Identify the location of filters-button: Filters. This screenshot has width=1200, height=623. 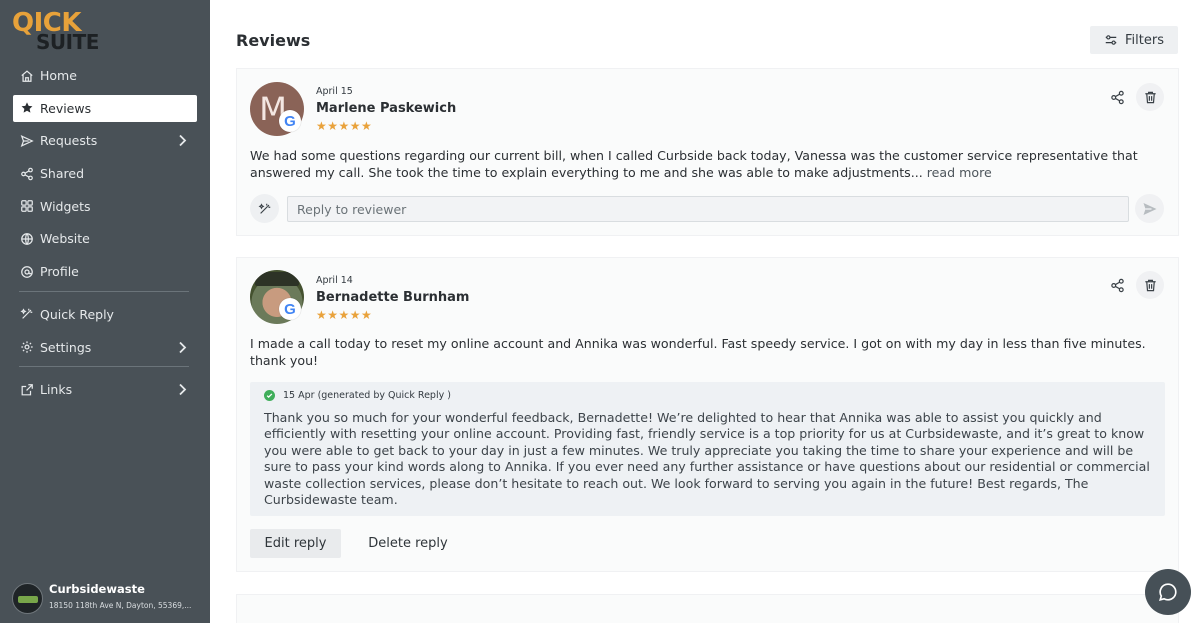
(1134, 40).